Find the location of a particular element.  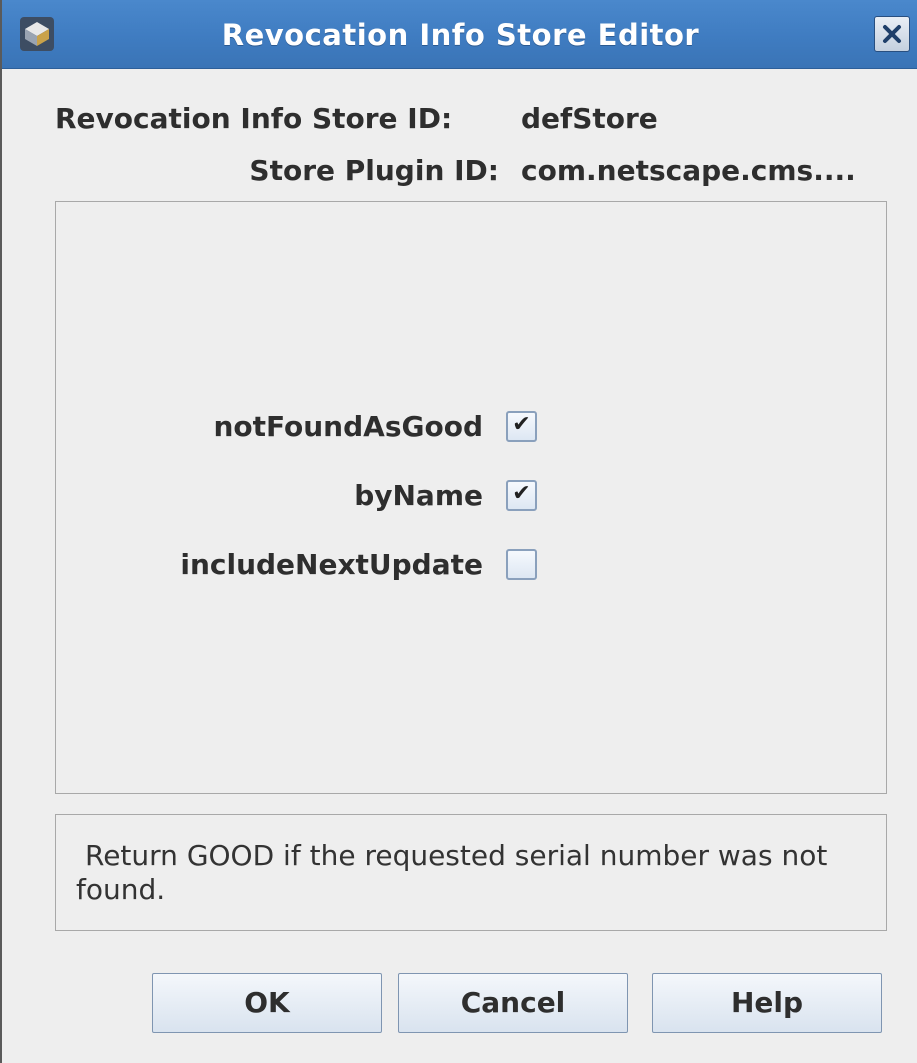

window-title: Revocation Info Store Editor is located at coordinates (460, 35).